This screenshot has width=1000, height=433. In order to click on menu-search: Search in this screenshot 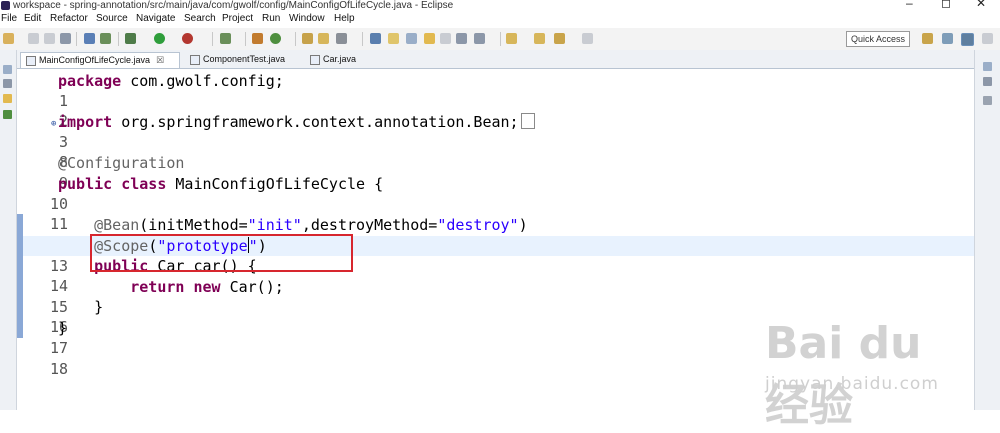, I will do `click(200, 19)`.